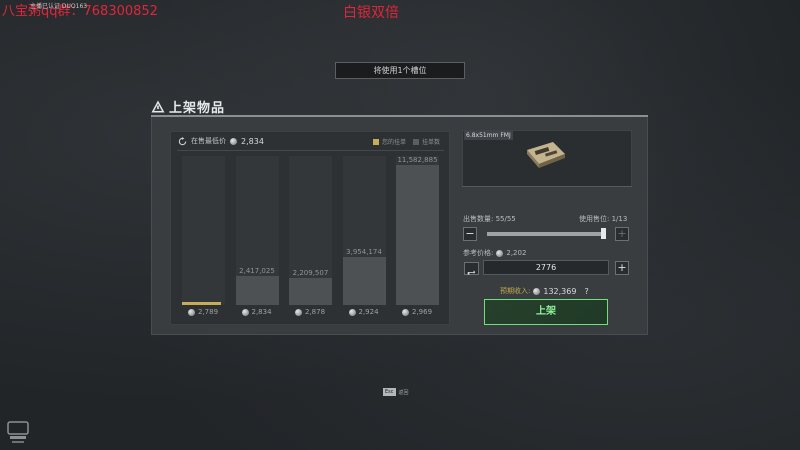 The height and width of the screenshot is (450, 800). I want to click on escape-hint: Esc 返回, so click(396, 392).